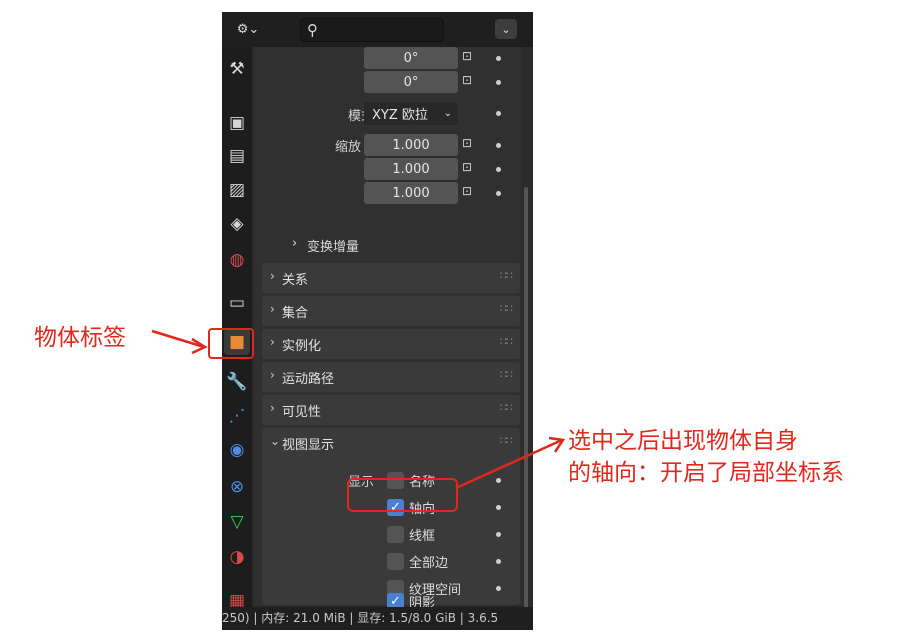 The image size is (920, 641). Describe the element at coordinates (506, 29) in the screenshot. I see `header-dropdown-button: ⌄` at that location.